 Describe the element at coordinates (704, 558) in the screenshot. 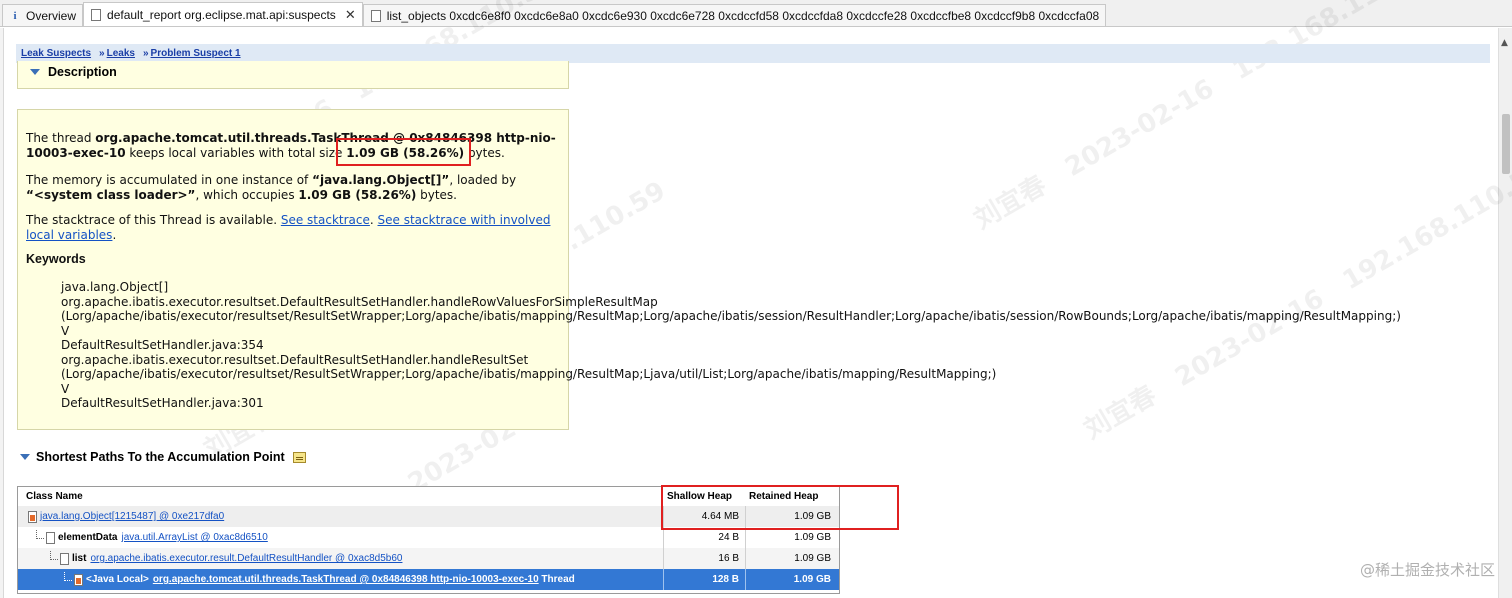

I see `shallow-heap-value: 16 B` at that location.